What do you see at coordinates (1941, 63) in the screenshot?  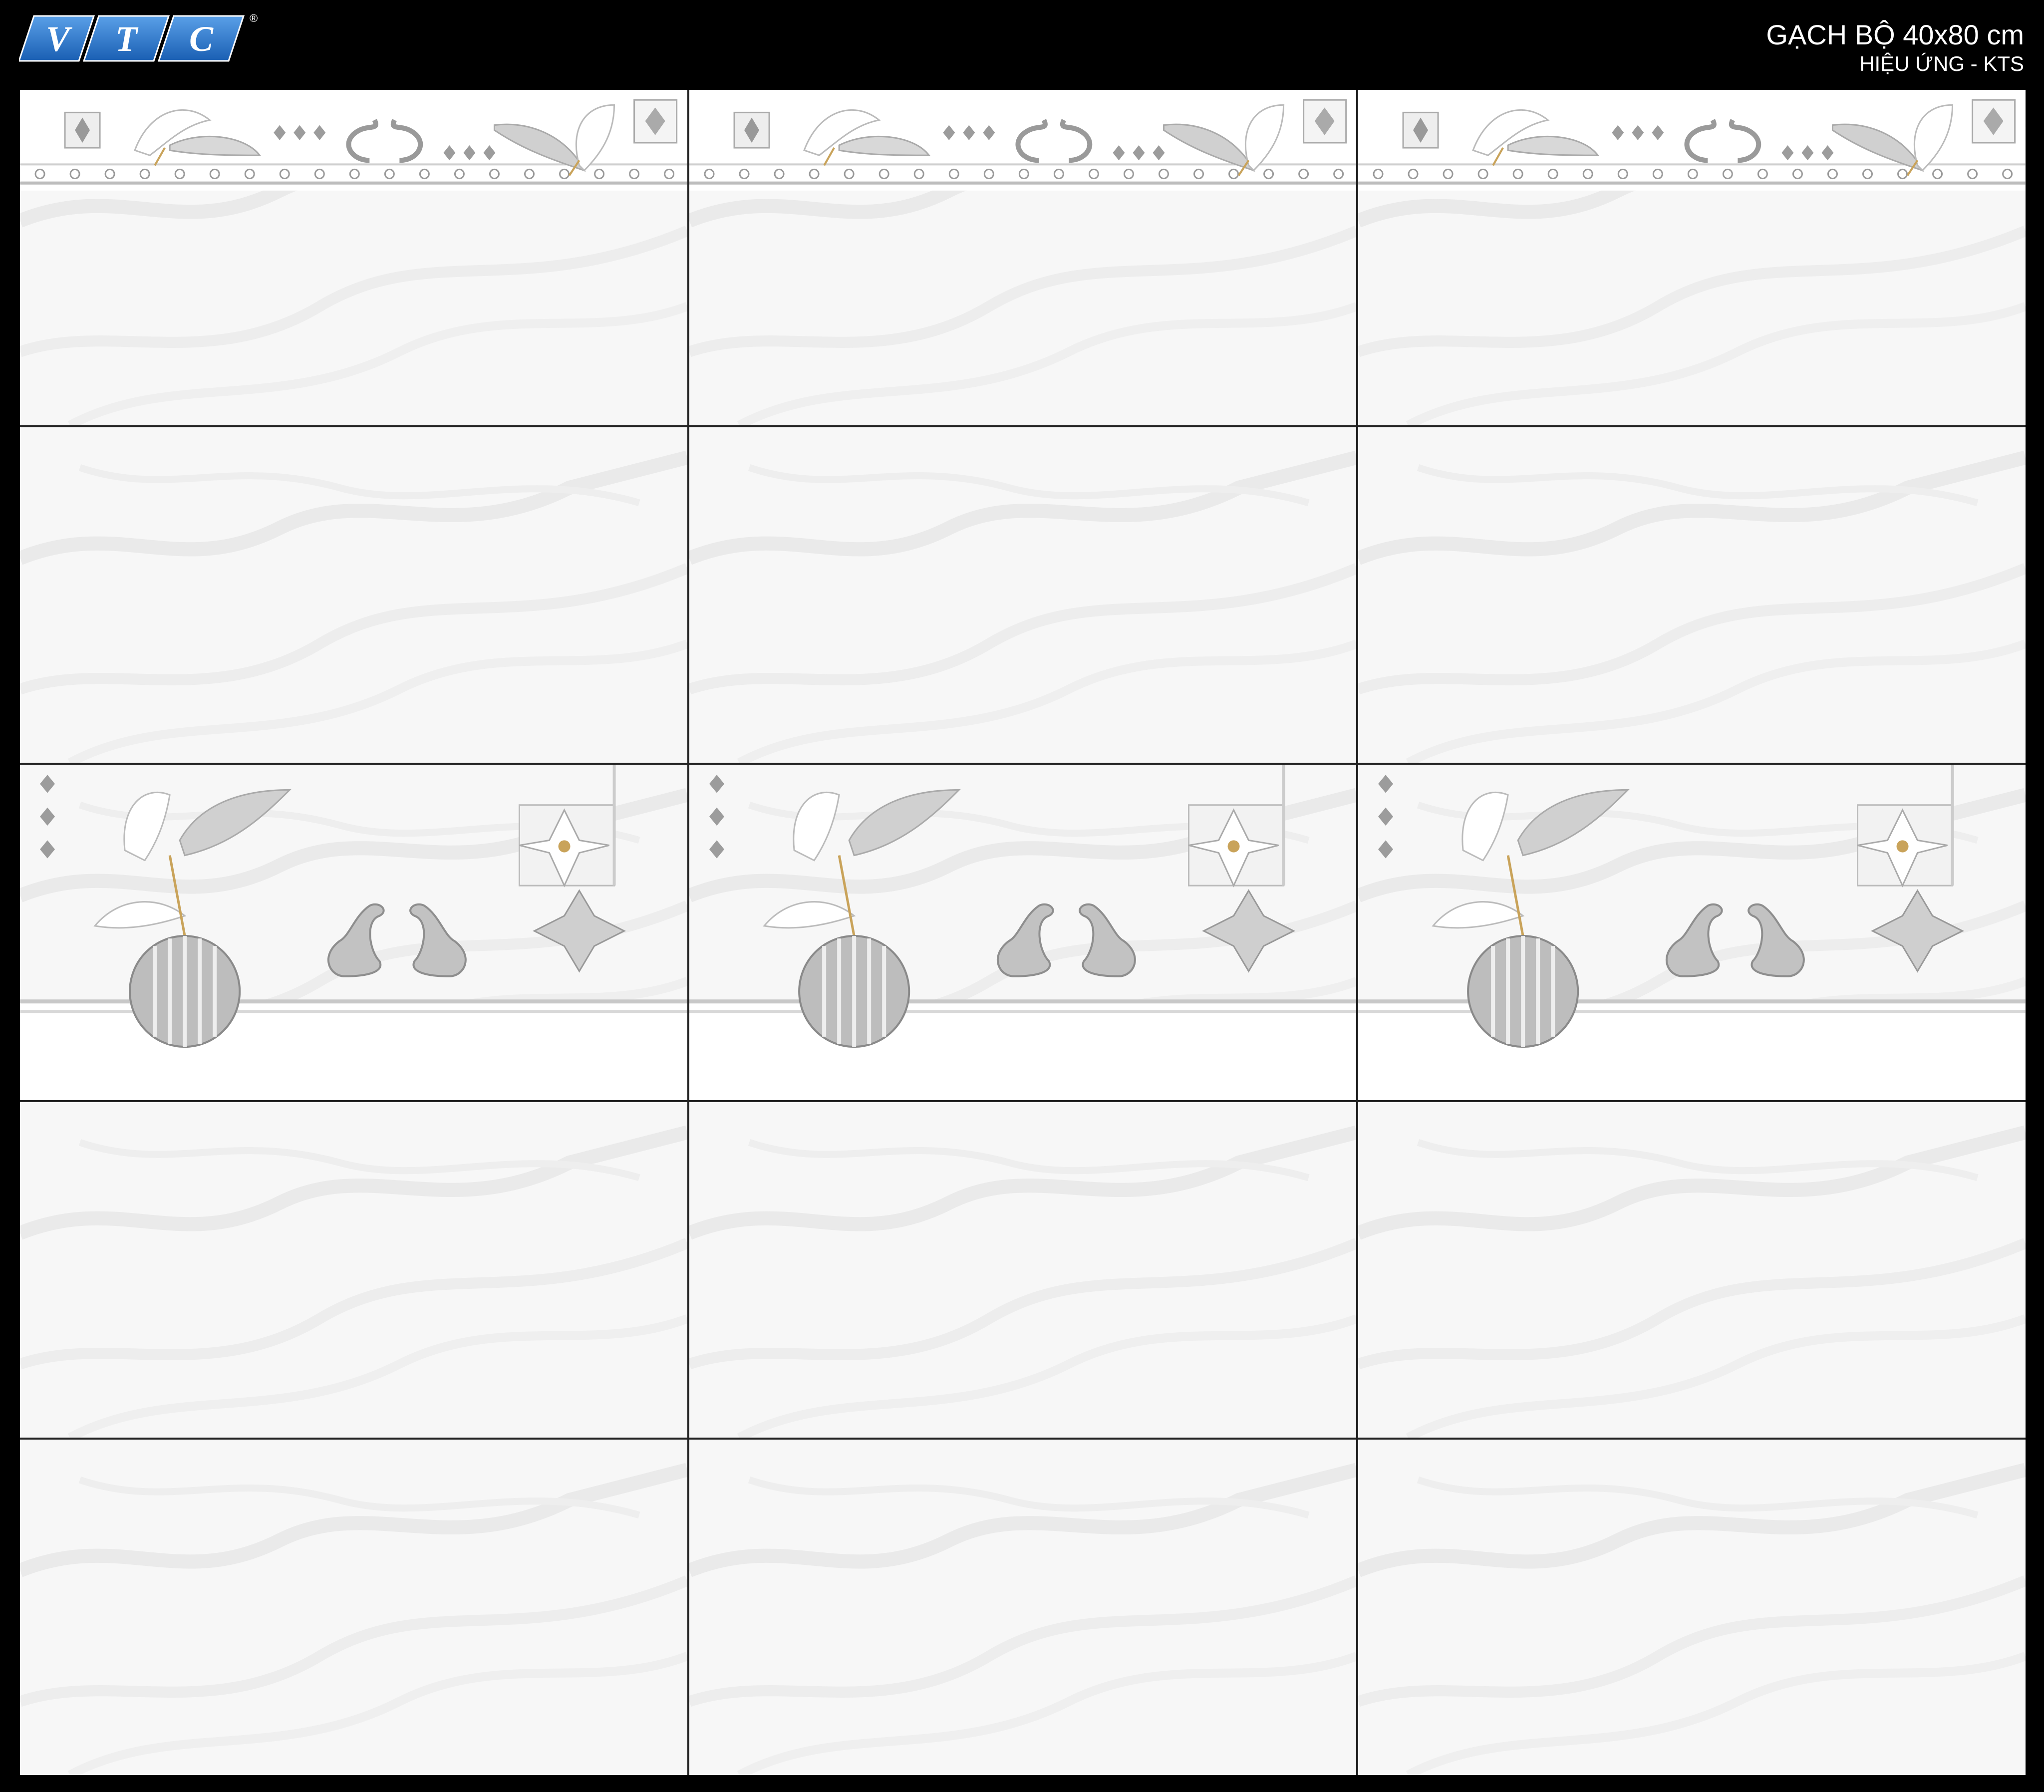 I see `page-subtitle: HIỆU ỨNG - KTS` at bounding box center [1941, 63].